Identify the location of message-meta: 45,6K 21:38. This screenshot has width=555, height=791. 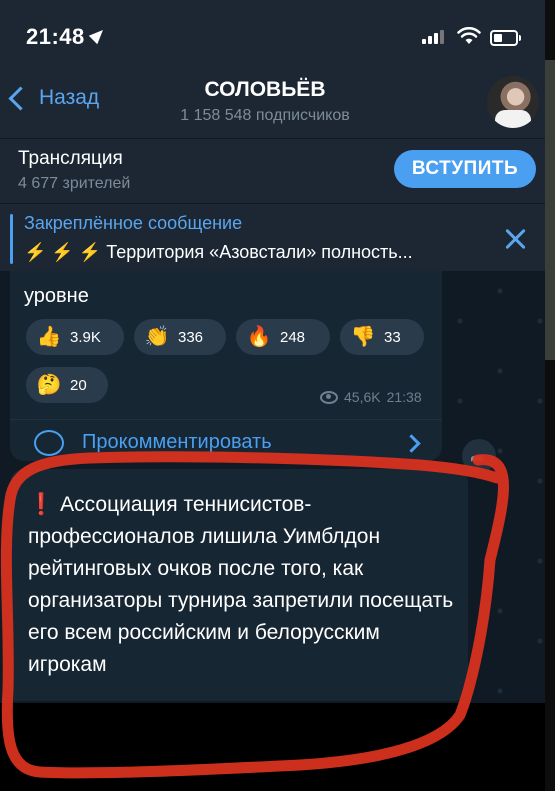
(371, 397).